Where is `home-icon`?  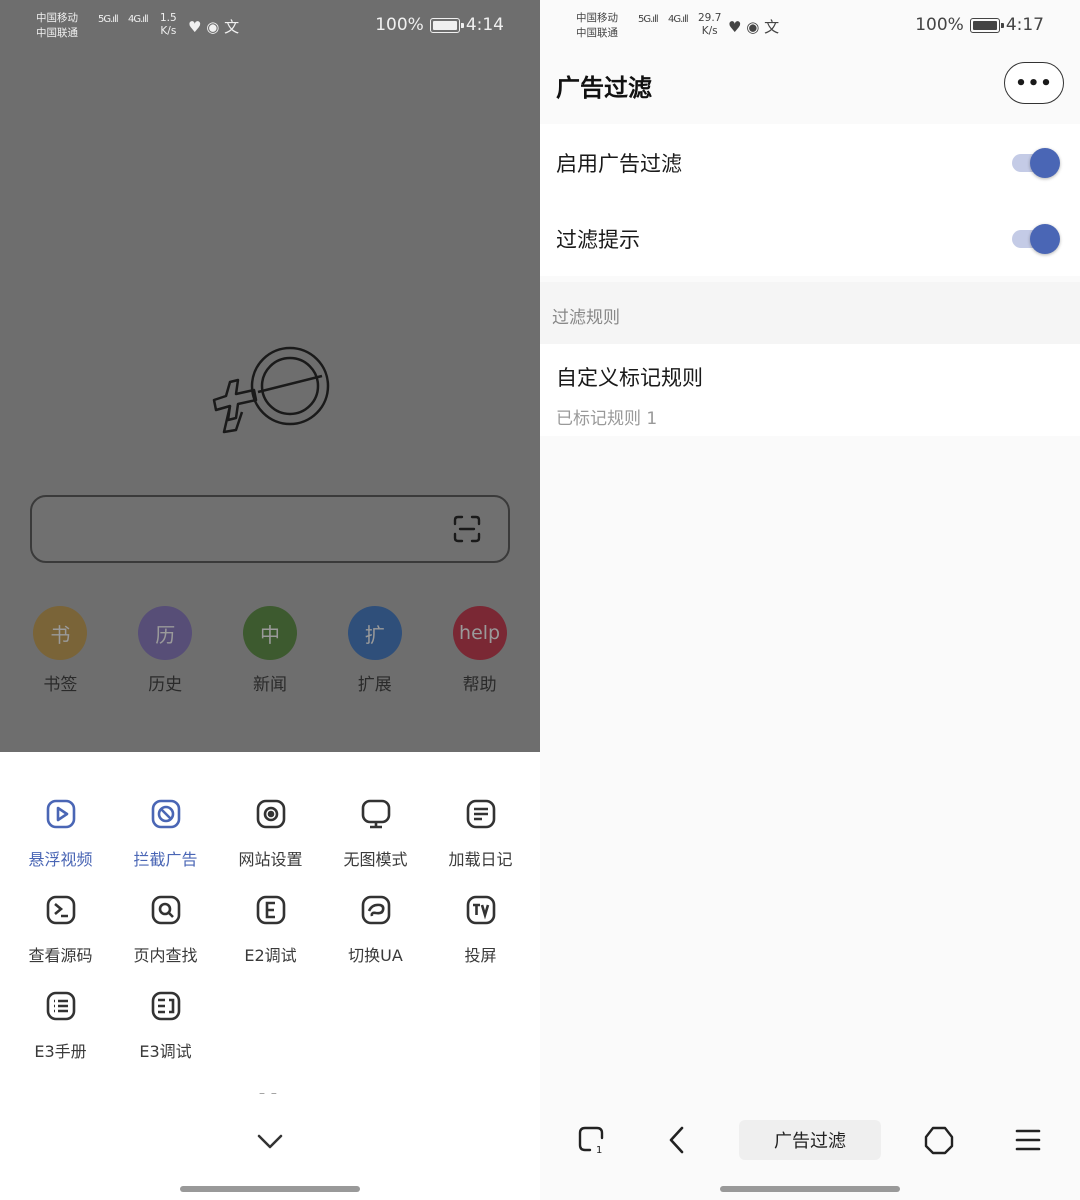
home-icon is located at coordinates (939, 1140).